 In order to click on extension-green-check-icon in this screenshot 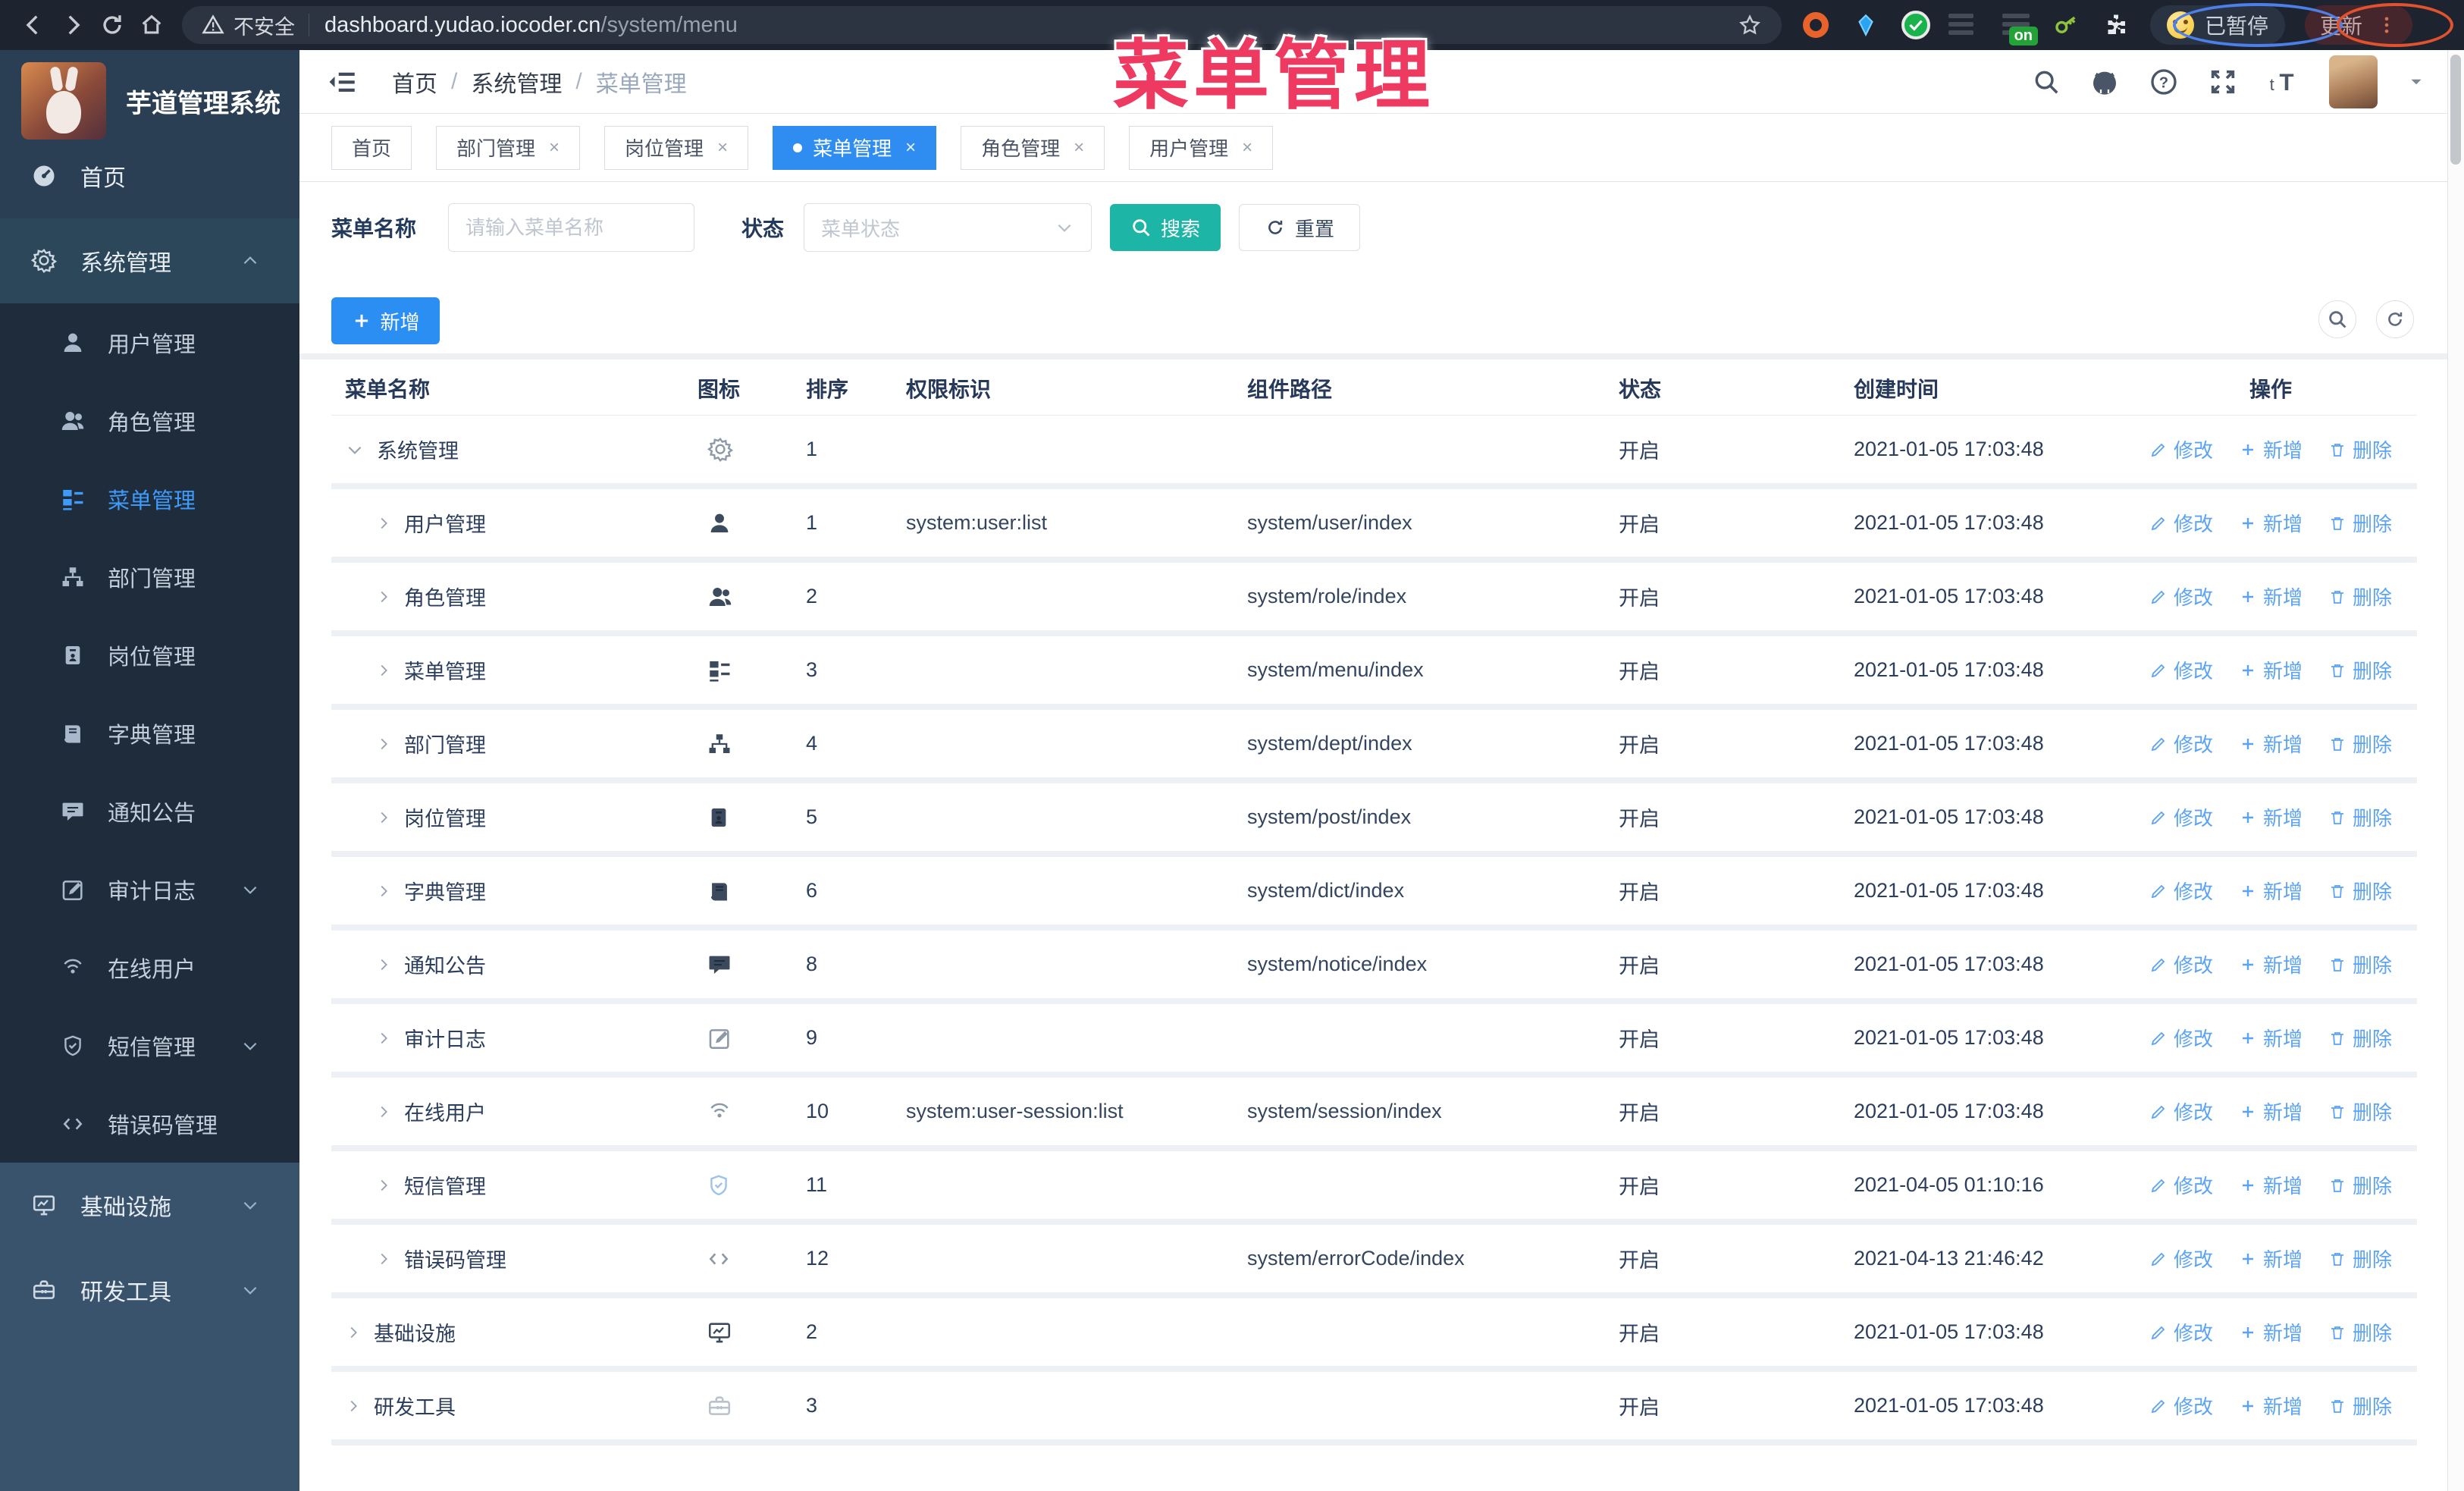, I will do `click(1916, 25)`.